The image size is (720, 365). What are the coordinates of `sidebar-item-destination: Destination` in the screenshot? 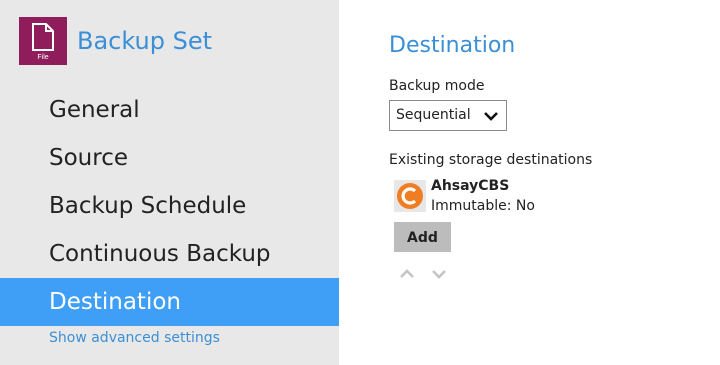 It's located at (169, 302).